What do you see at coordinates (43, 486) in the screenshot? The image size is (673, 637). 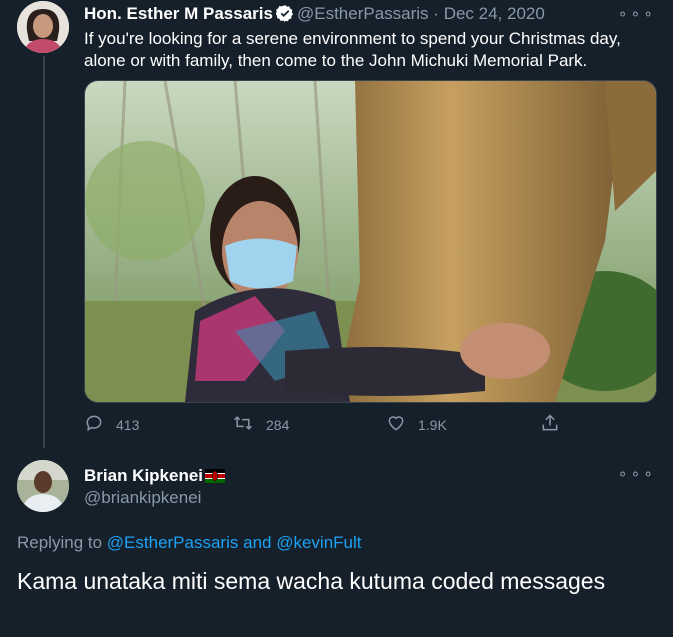 I see `reply-author-avatar` at bounding box center [43, 486].